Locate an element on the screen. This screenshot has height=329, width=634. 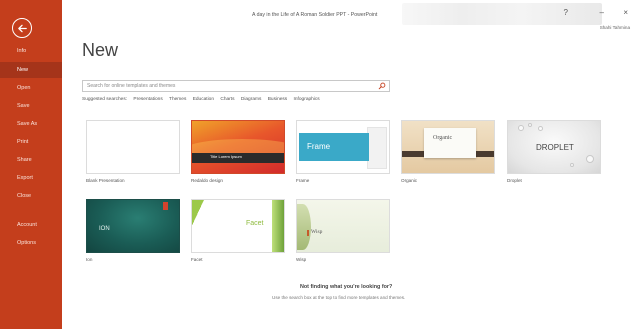
search-icon is located at coordinates (382, 86).